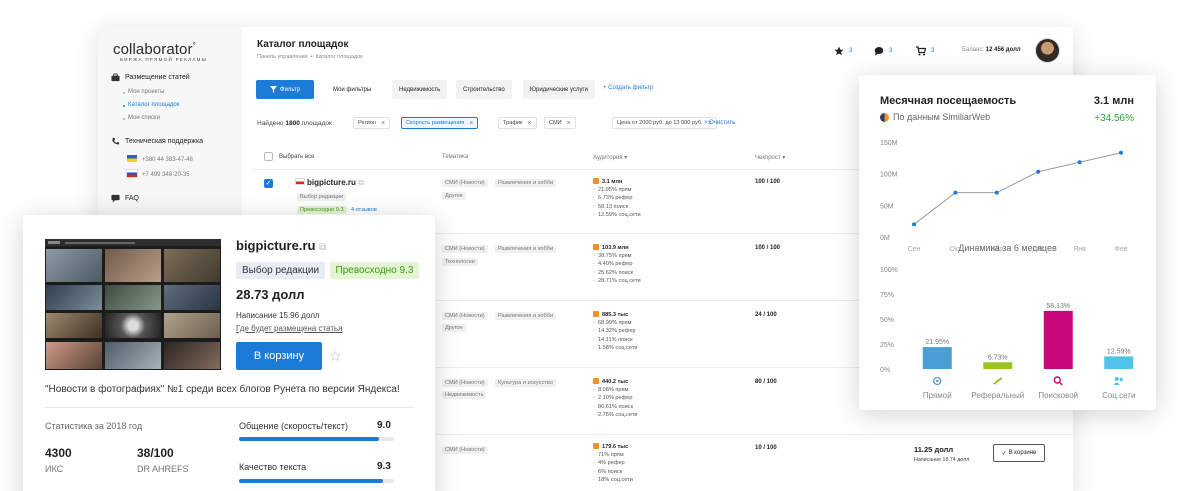 This screenshot has width=1178, height=491. Describe the element at coordinates (889, 270) in the screenshot. I see `y-tick-label: 100%` at that location.